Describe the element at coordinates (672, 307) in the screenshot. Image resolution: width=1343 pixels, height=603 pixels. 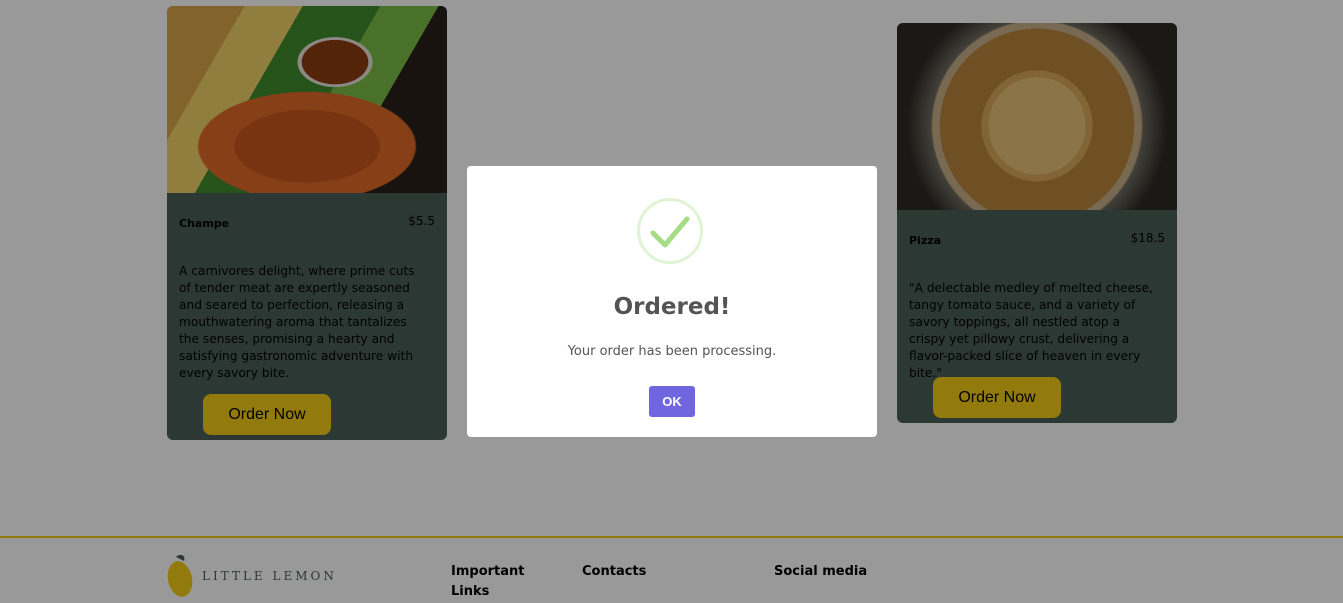
I see `dialog-title: Ordered!` at that location.